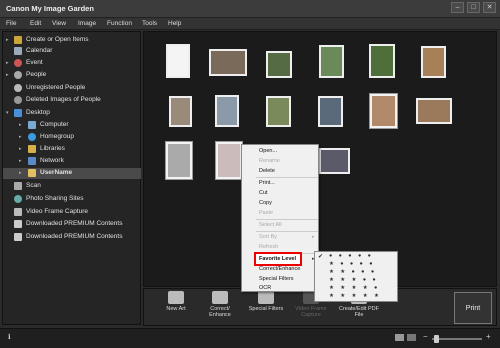  Describe the element at coordinates (72, 75) in the screenshot. I see `sidebar-item-people: ▸ People` at that location.